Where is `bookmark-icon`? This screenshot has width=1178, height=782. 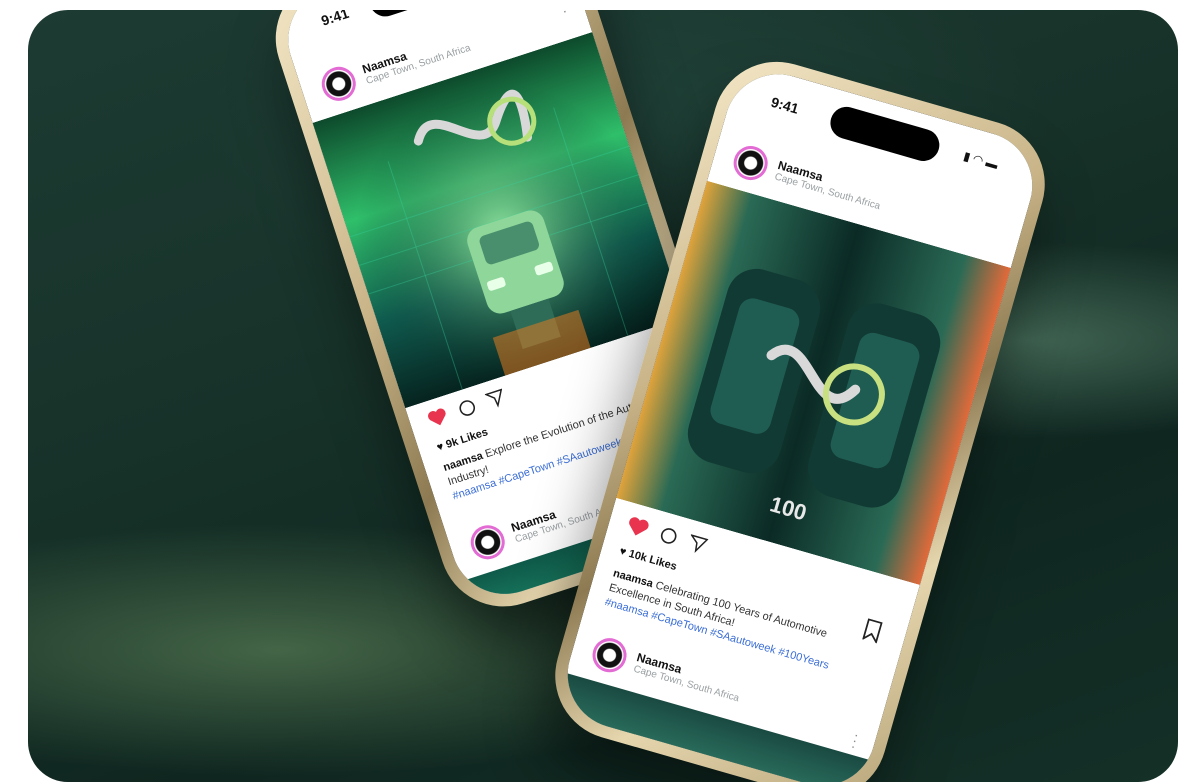 bookmark-icon is located at coordinates (872, 631).